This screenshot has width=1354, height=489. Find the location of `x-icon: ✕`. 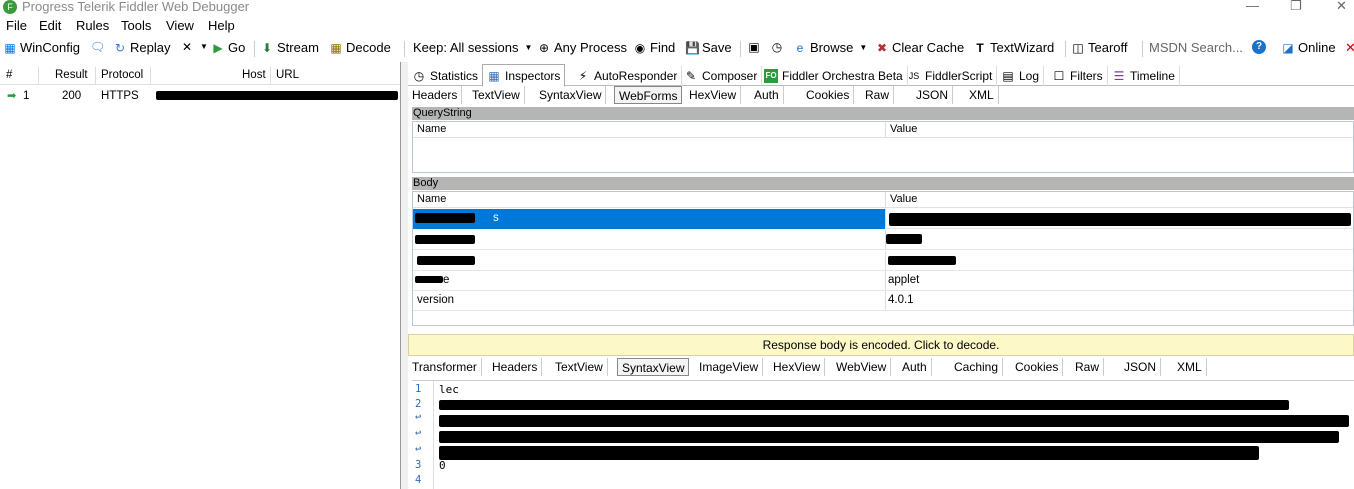

x-icon: ✕ is located at coordinates (187, 47).